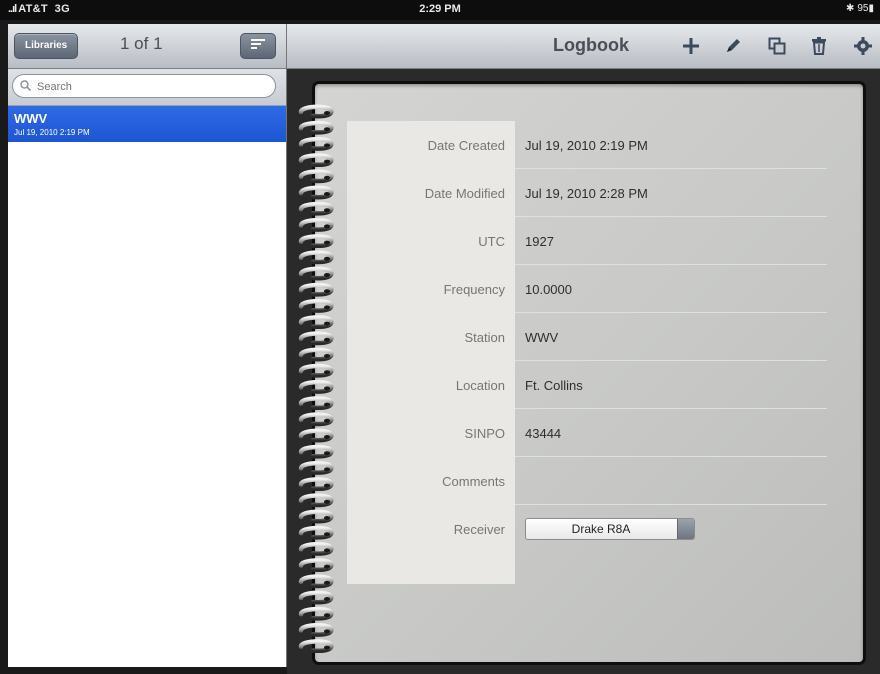  I want to click on comments-label: Comments, so click(473, 481).